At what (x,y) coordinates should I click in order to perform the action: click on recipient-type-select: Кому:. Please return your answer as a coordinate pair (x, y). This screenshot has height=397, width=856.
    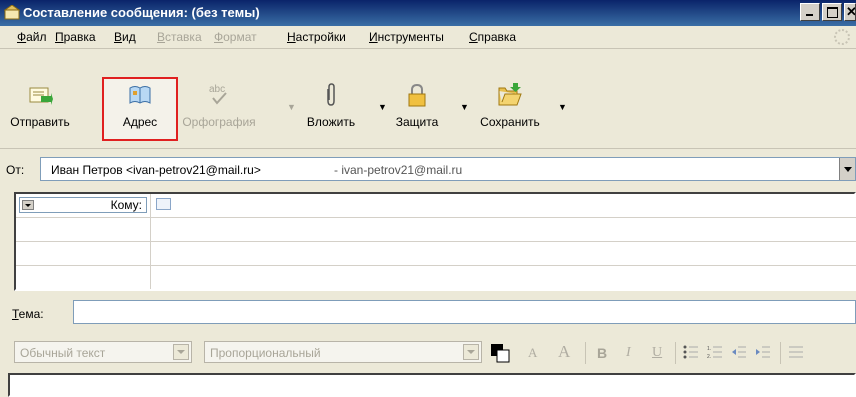
    Looking at the image, I should click on (83, 205).